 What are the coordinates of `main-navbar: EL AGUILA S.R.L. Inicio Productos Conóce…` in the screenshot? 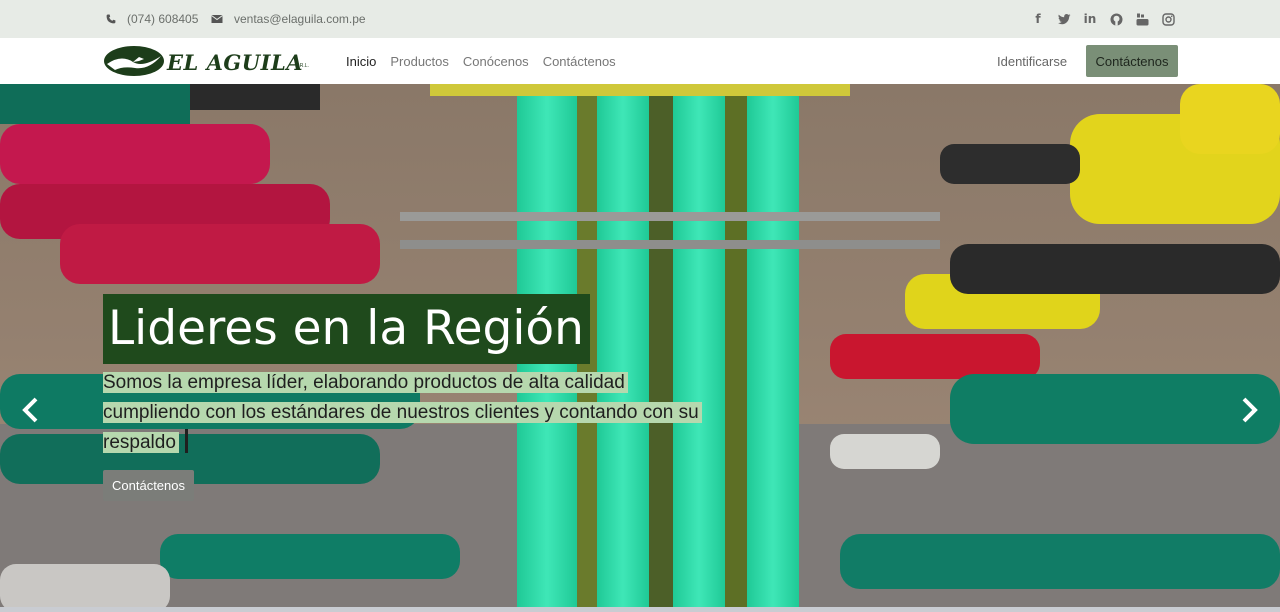 It's located at (640, 61).